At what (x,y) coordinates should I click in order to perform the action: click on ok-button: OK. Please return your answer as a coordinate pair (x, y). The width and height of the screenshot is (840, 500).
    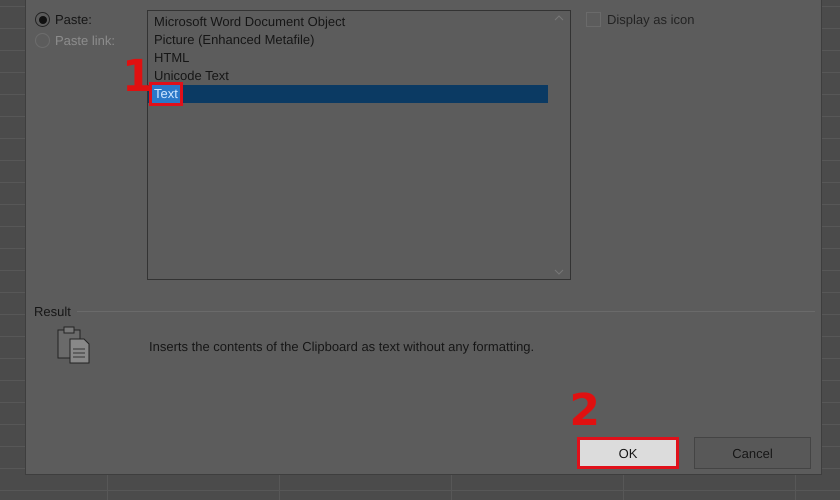
    Looking at the image, I should click on (628, 453).